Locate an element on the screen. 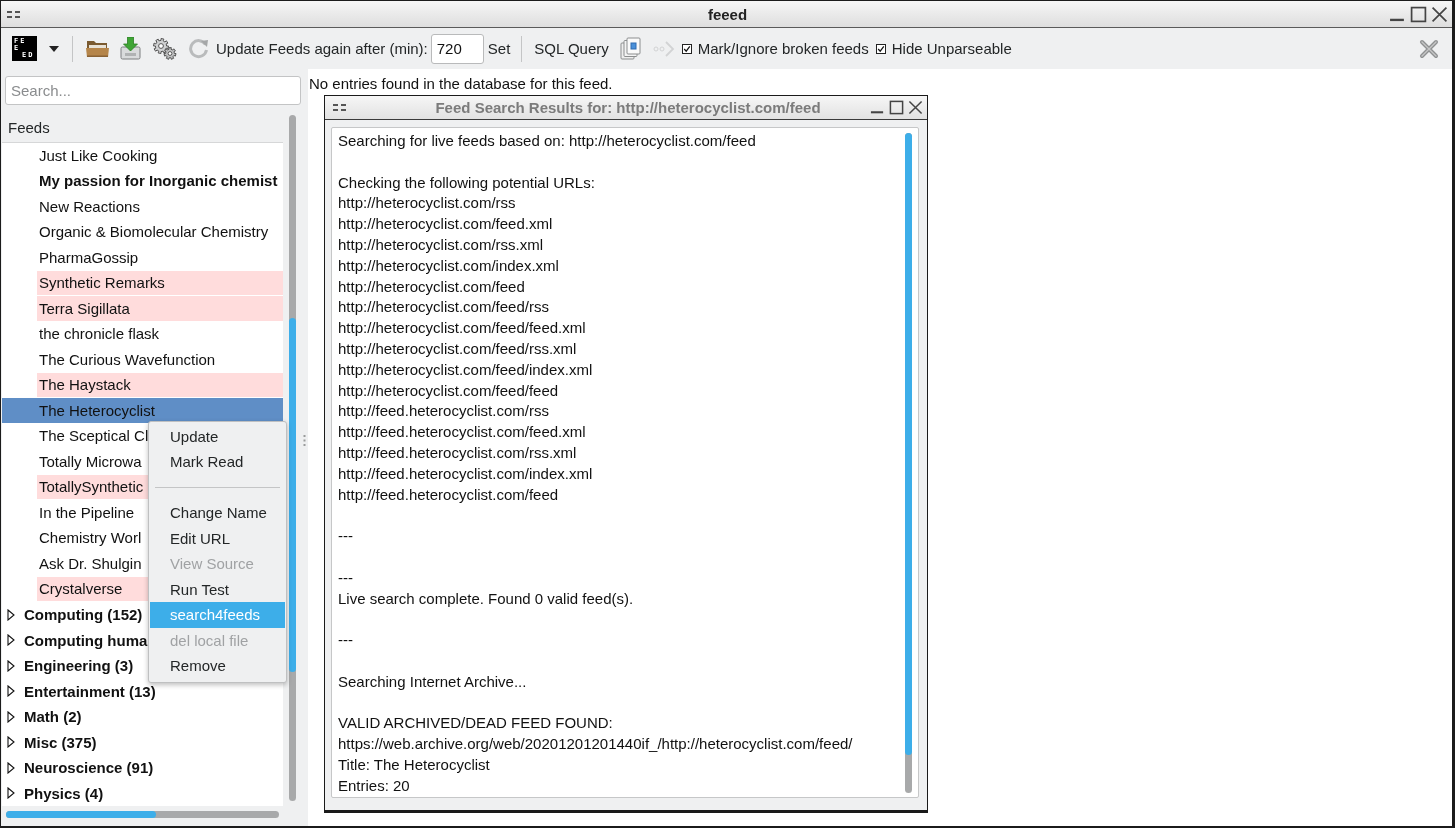  result-line: http://feed.heterocyclist.com/feed is located at coordinates (449, 494).